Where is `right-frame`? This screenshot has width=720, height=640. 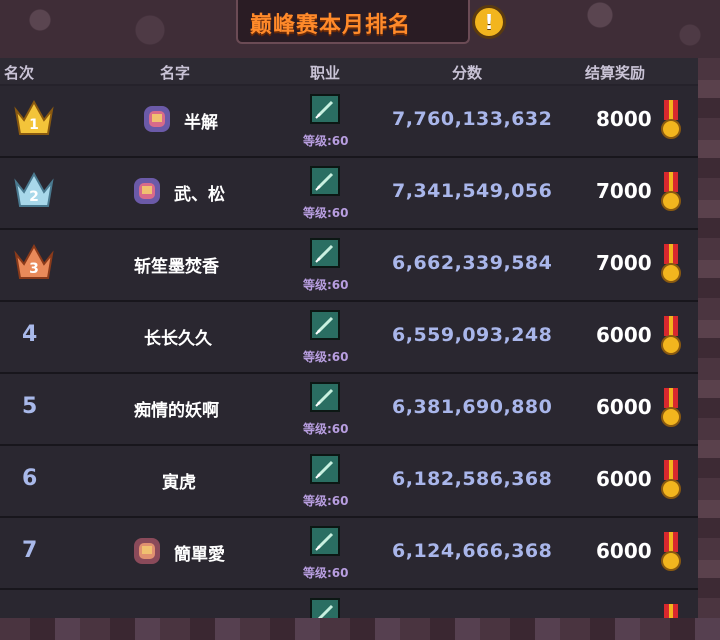 right-frame is located at coordinates (709, 349).